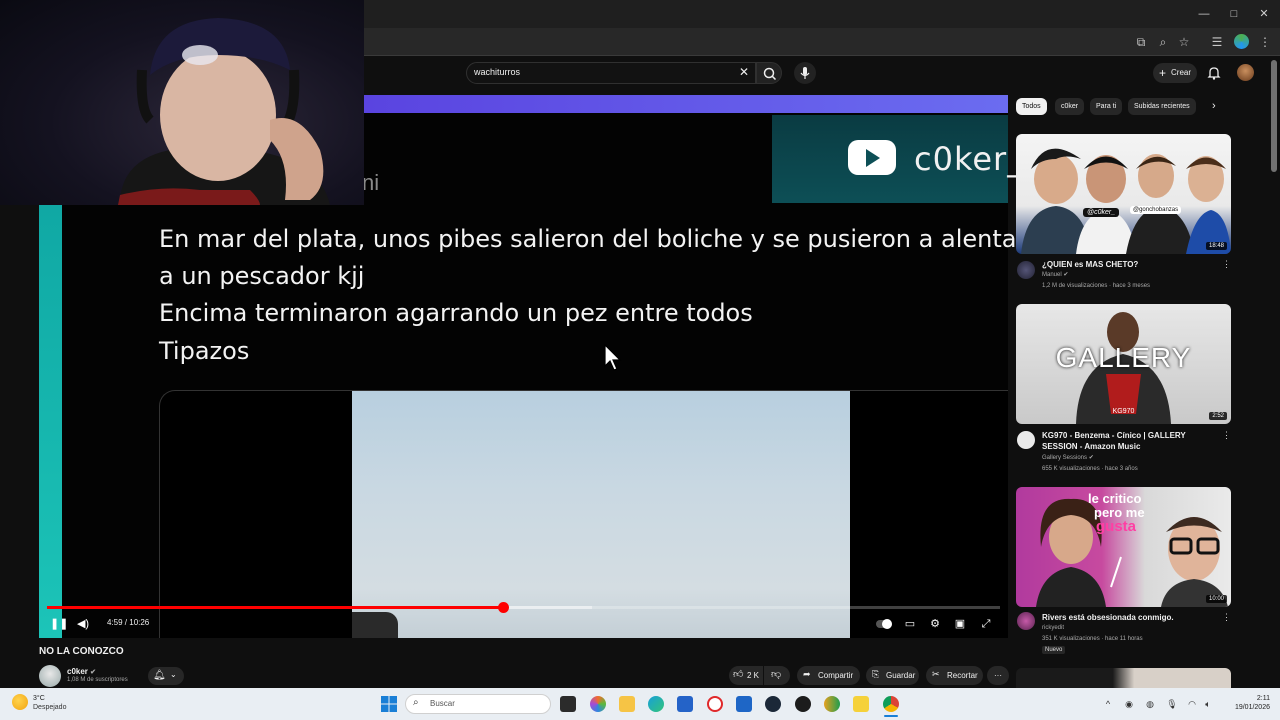 The height and width of the screenshot is (720, 1280). I want to click on voice-search-button, so click(805, 73).